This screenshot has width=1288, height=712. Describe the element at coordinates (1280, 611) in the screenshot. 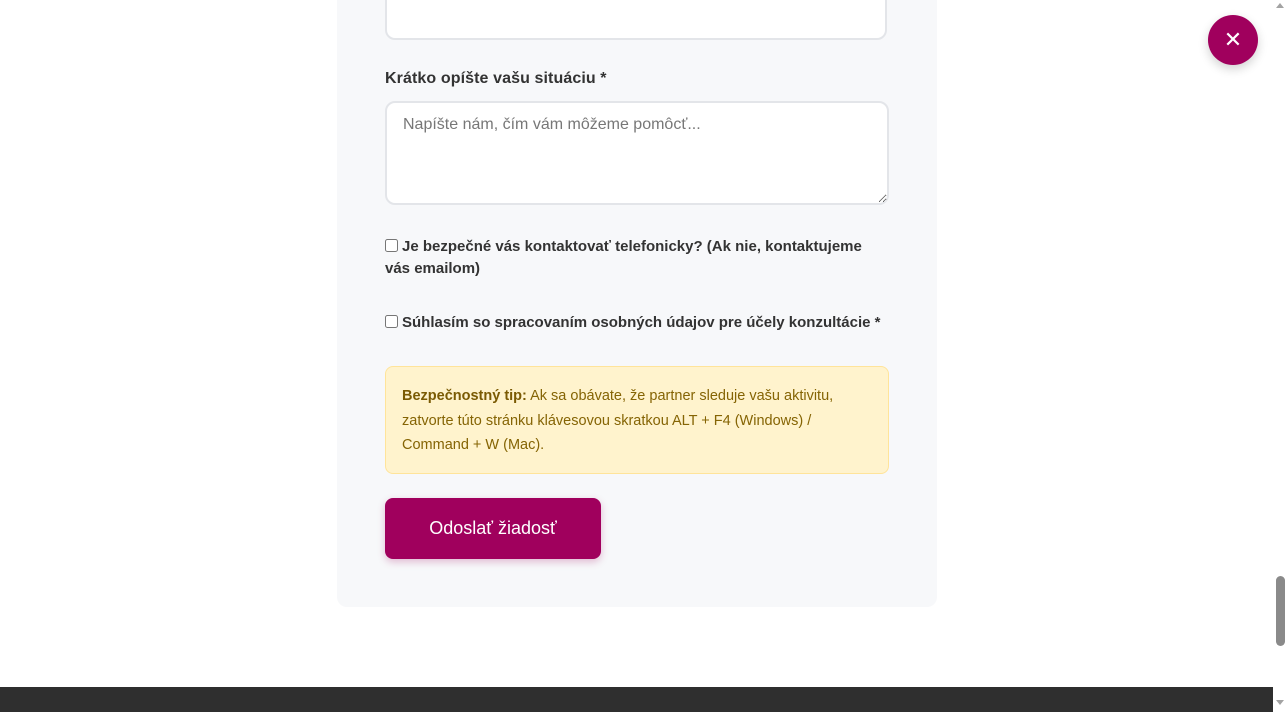

I see `scrollbar-thumb` at that location.